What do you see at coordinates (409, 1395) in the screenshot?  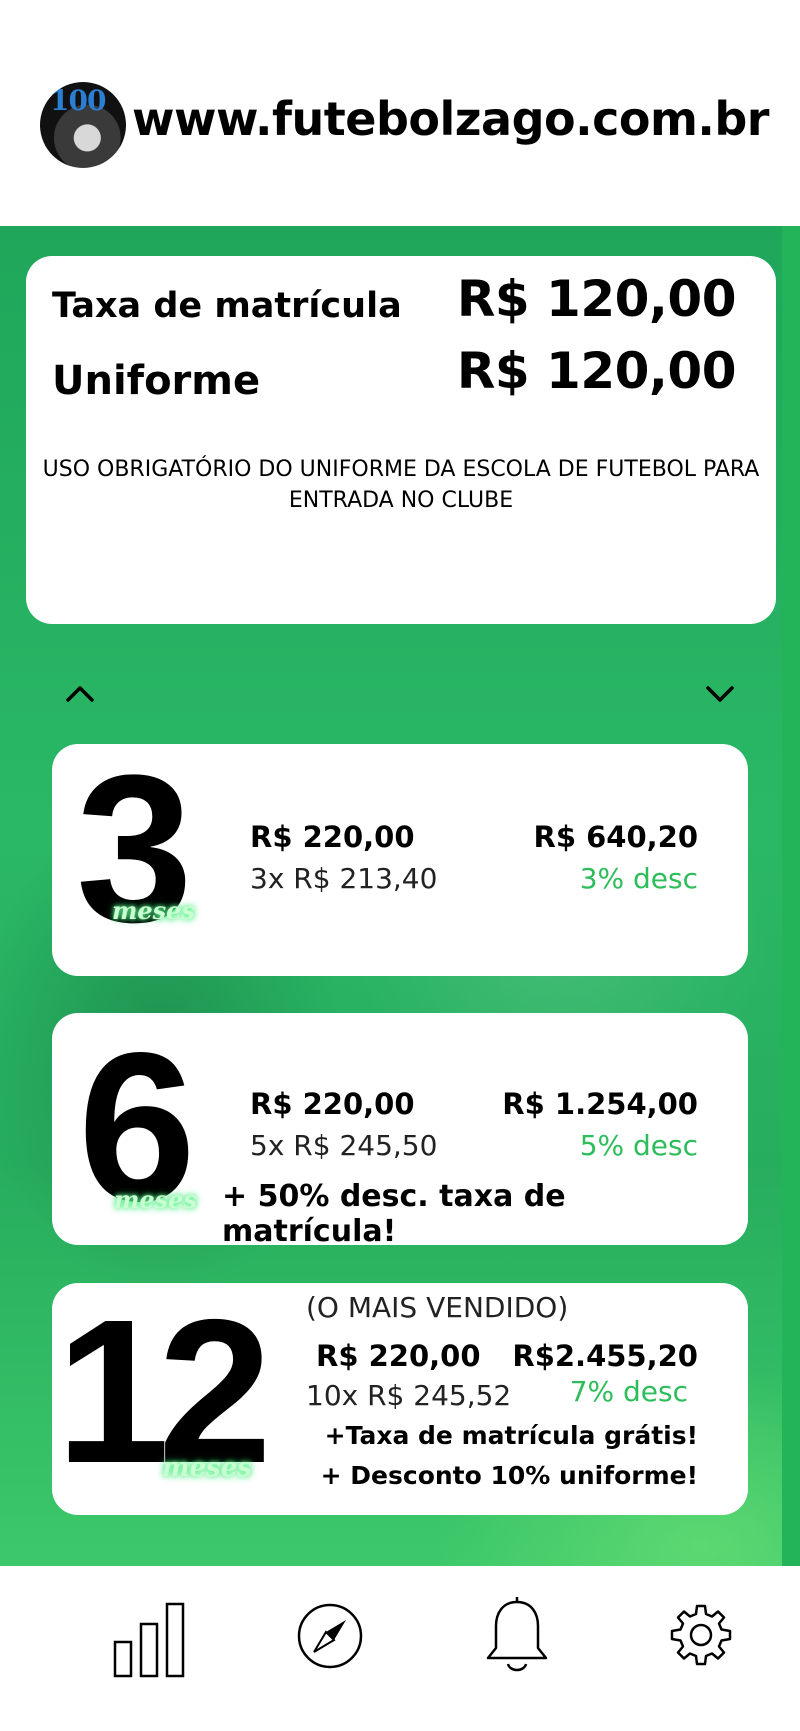 I see `plan-installments: 10x R$ 245,52` at bounding box center [409, 1395].